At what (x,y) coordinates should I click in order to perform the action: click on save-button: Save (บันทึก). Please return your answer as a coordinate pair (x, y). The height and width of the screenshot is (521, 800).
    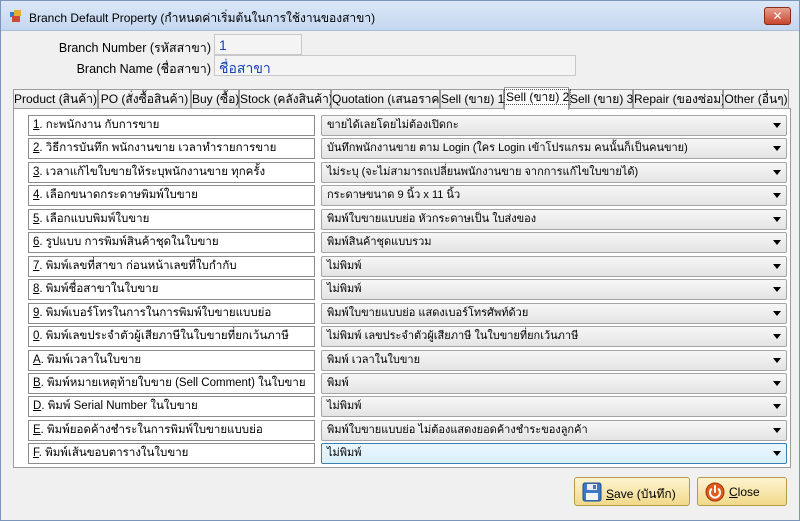
    Looking at the image, I should click on (632, 491).